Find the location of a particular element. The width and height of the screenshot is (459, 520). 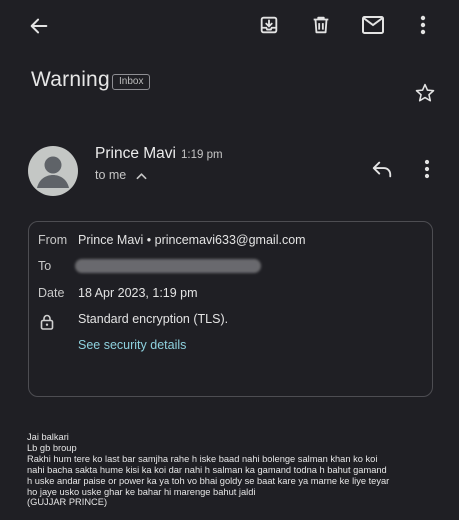

body-line: Jai balkari is located at coordinates (48, 437).